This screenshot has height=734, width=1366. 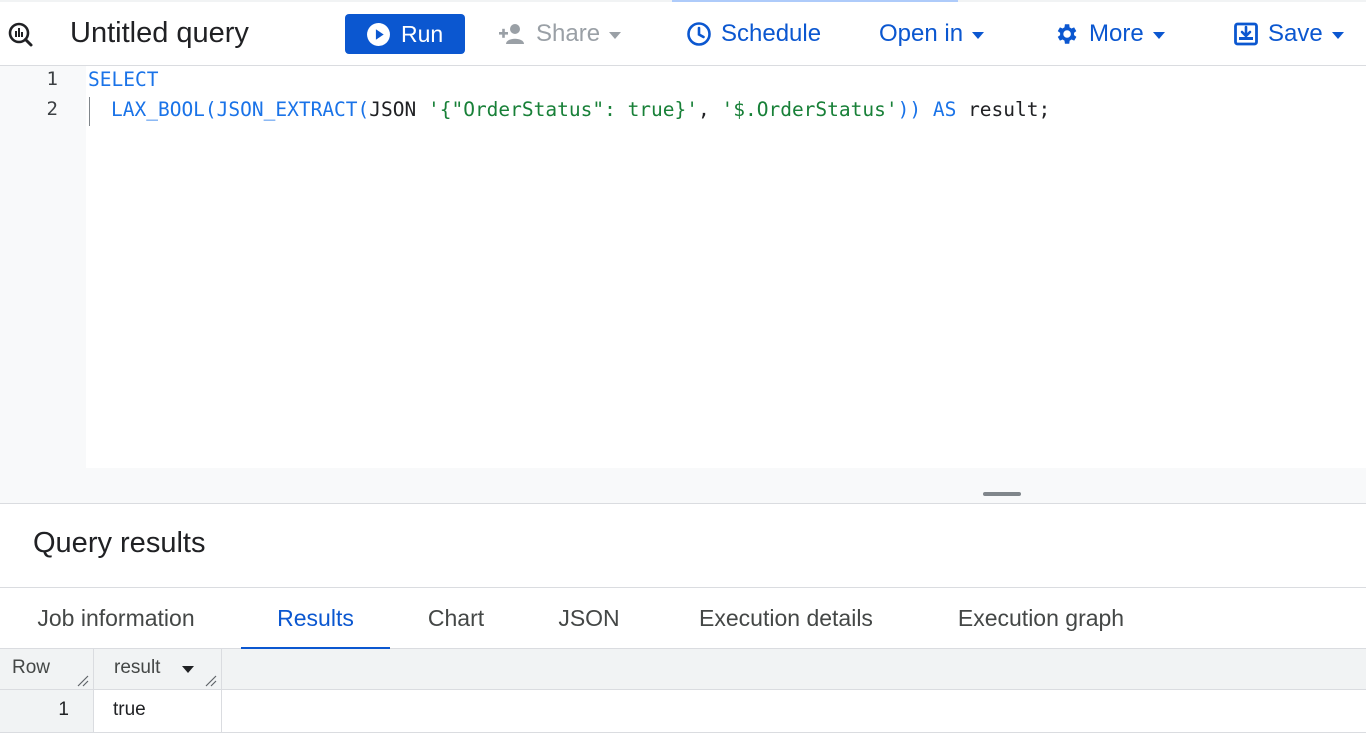 What do you see at coordinates (315, 619) in the screenshot?
I see `tab-results: Results` at bounding box center [315, 619].